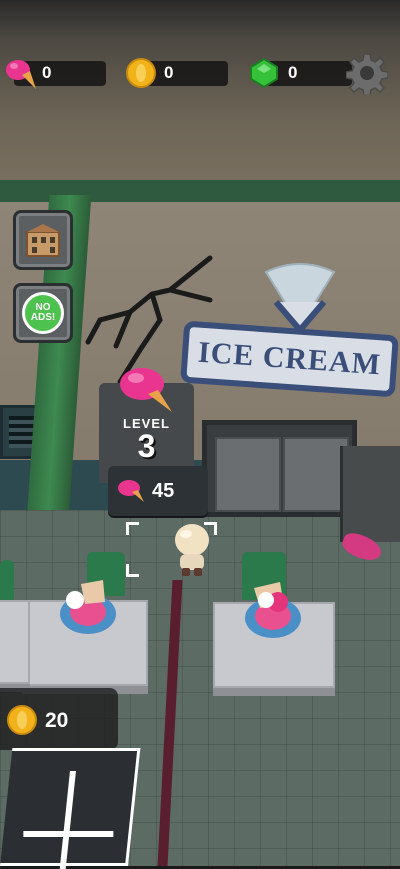  What do you see at coordinates (192, 549) in the screenshot?
I see `player-character` at bounding box center [192, 549].